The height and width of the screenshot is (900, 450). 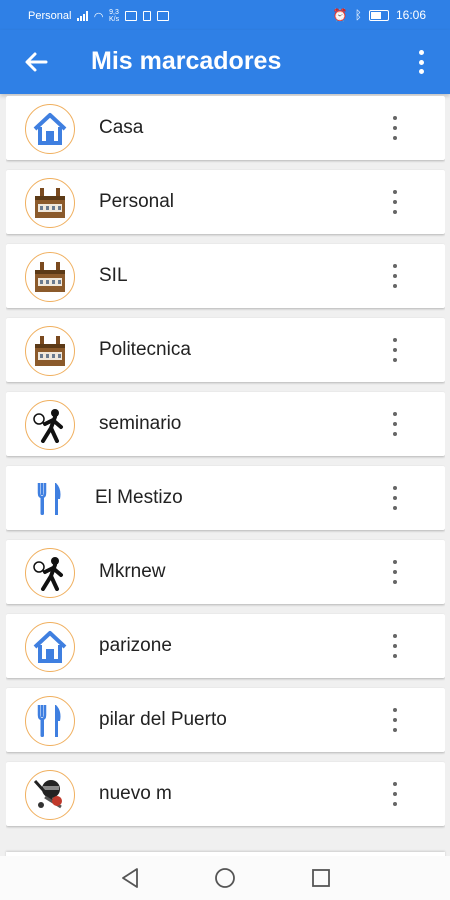 What do you see at coordinates (114, 16) in the screenshot?
I see `network-speed: 9,3 K/s` at bounding box center [114, 16].